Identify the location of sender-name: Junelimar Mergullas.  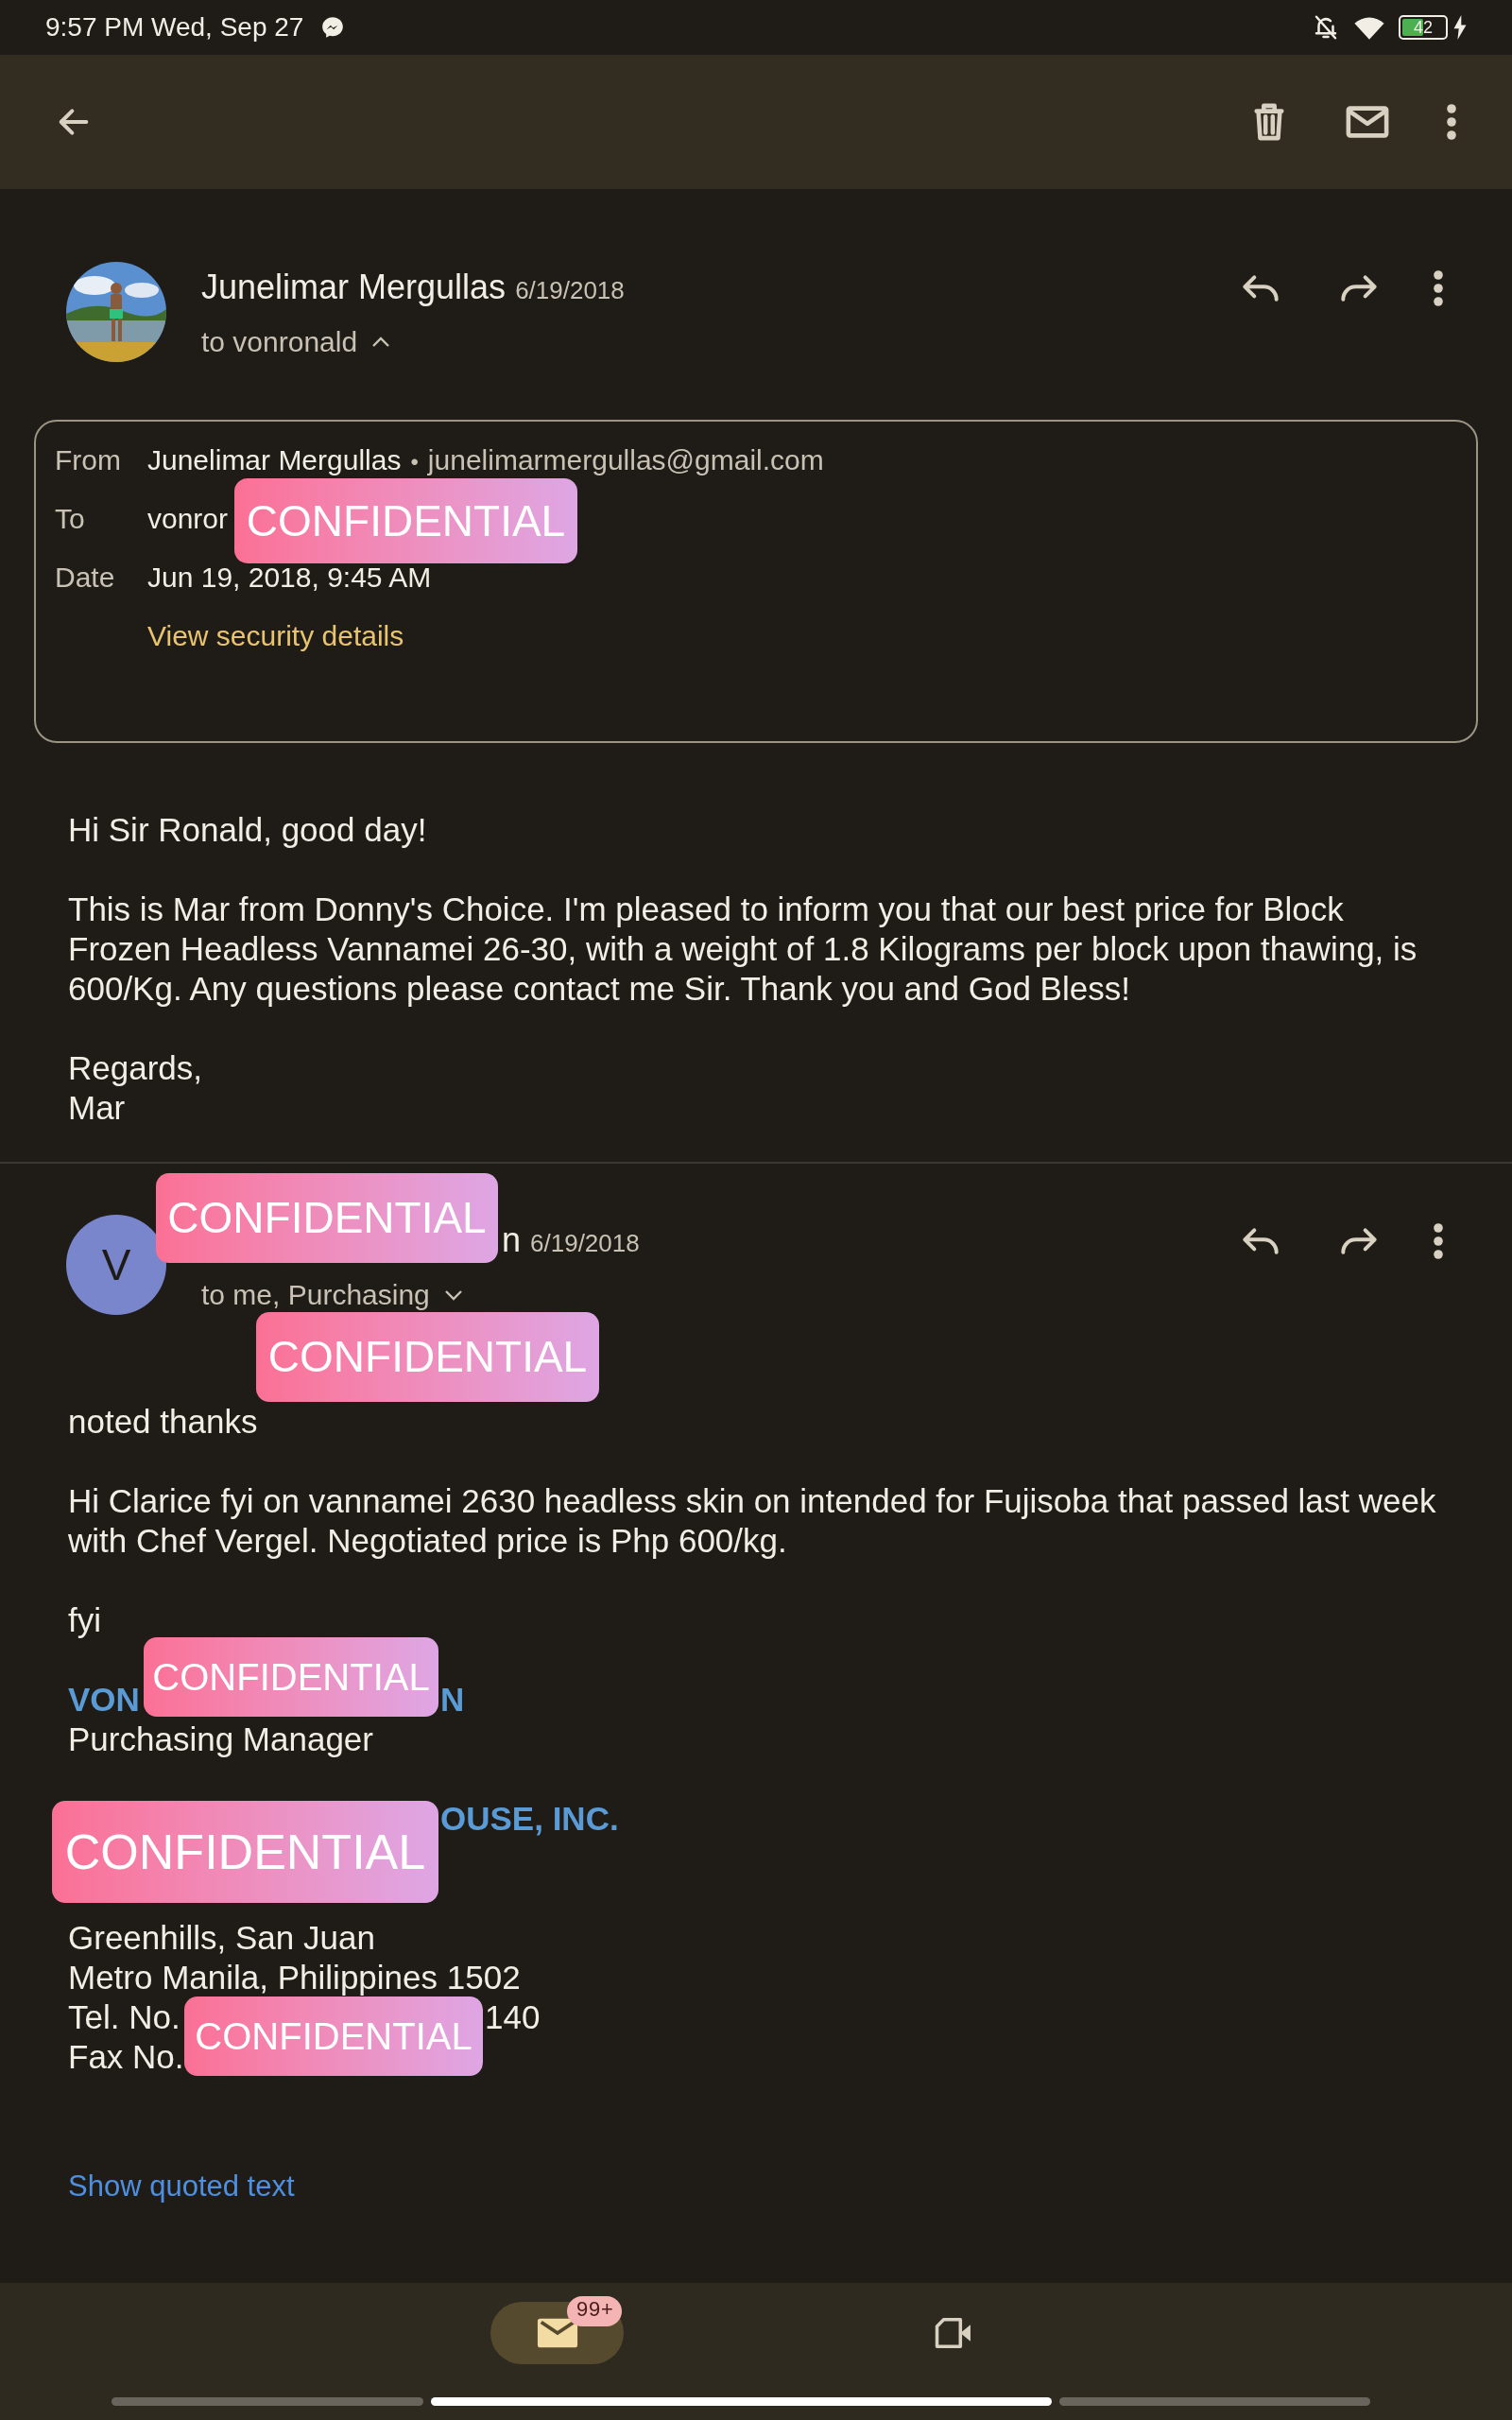
(354, 287).